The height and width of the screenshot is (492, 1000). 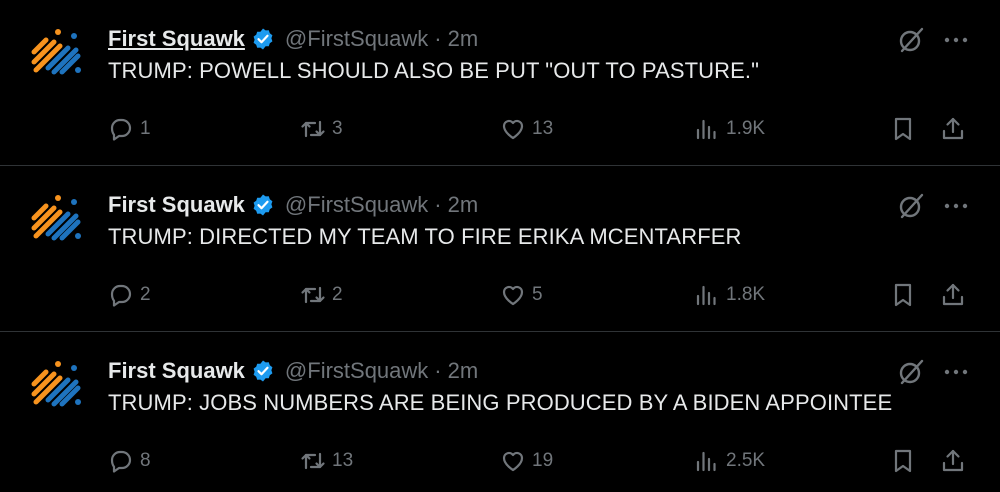 What do you see at coordinates (145, 294) in the screenshot?
I see `reply-count: 2` at bounding box center [145, 294].